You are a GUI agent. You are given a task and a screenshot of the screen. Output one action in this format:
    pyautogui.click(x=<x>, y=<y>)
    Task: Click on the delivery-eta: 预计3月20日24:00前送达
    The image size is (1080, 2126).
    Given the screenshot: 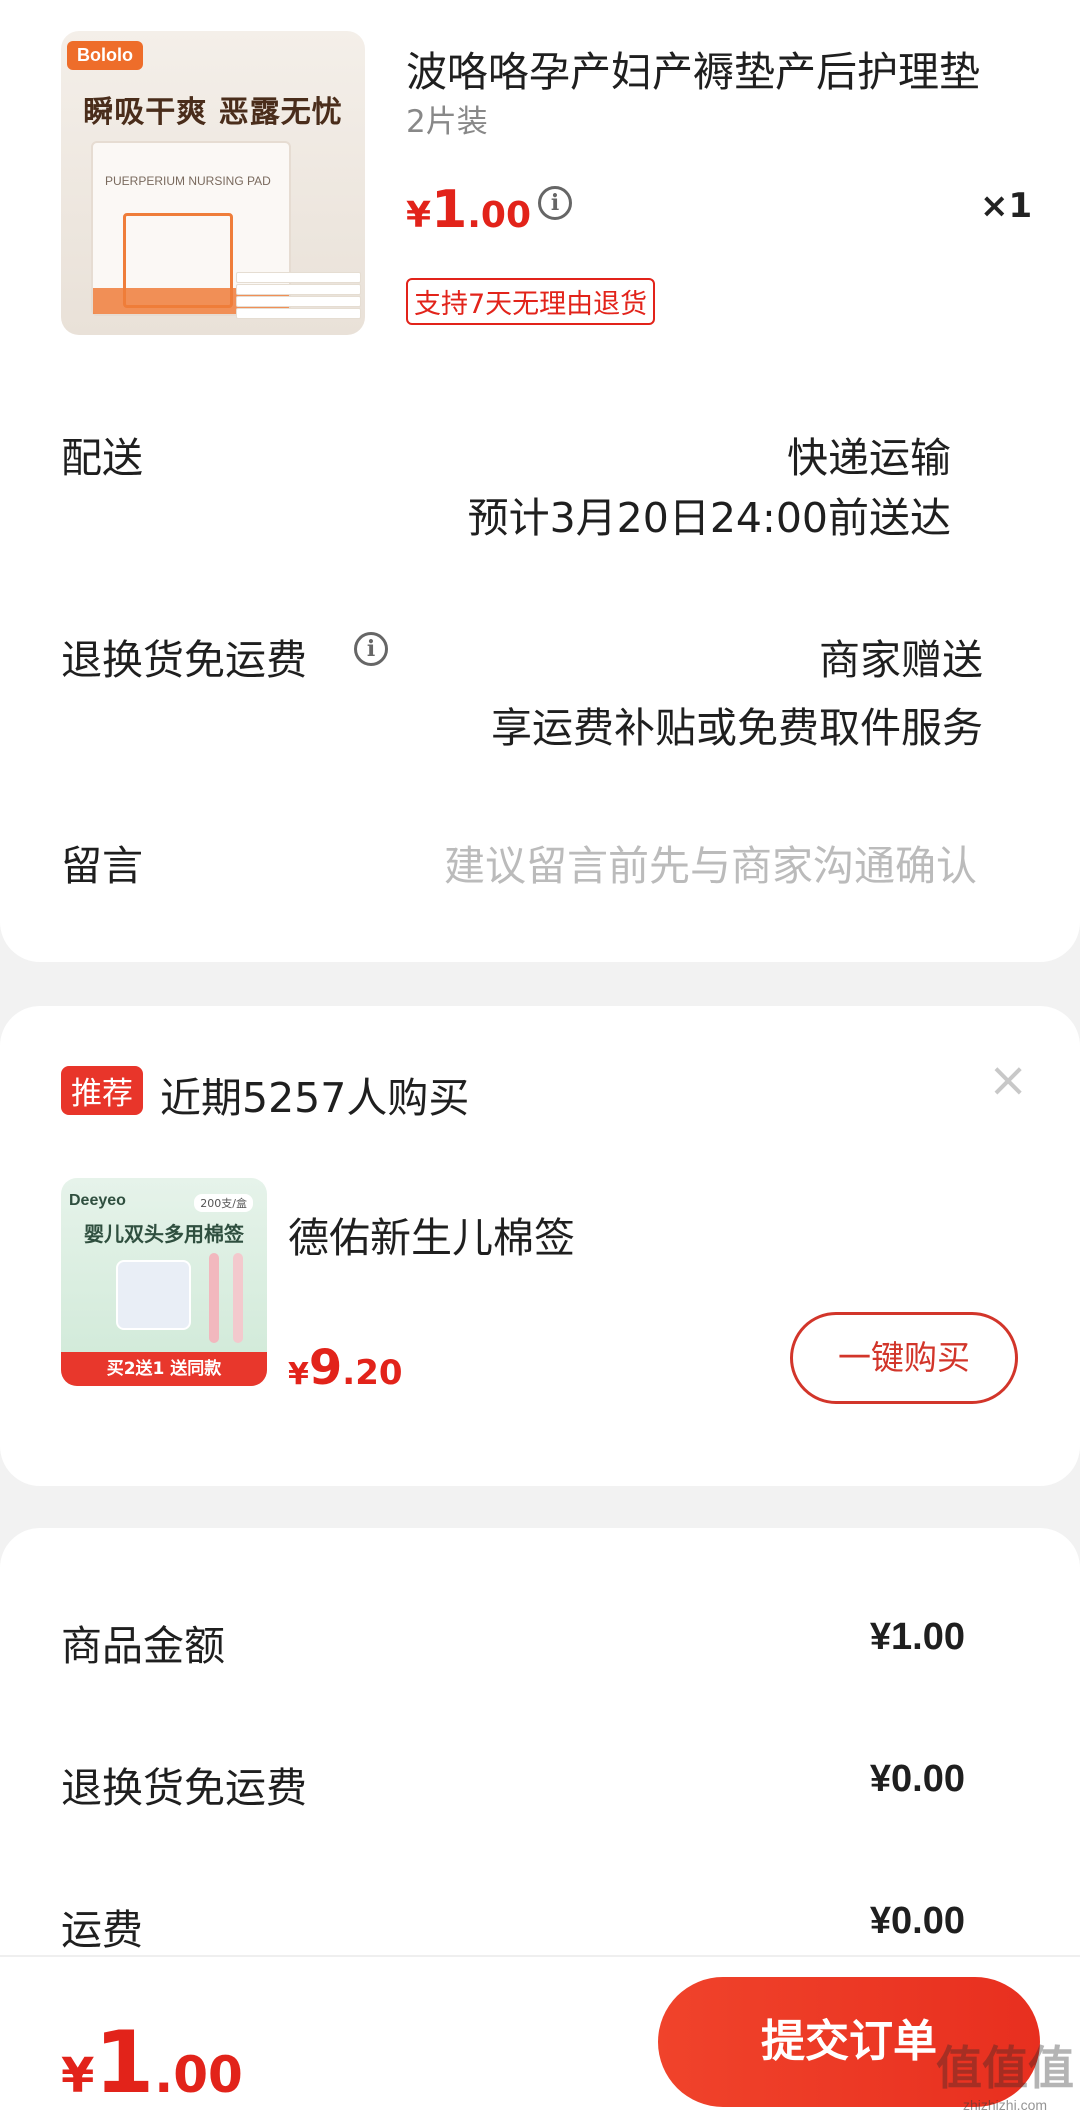 What is the action you would take?
    pyautogui.click(x=709, y=518)
    